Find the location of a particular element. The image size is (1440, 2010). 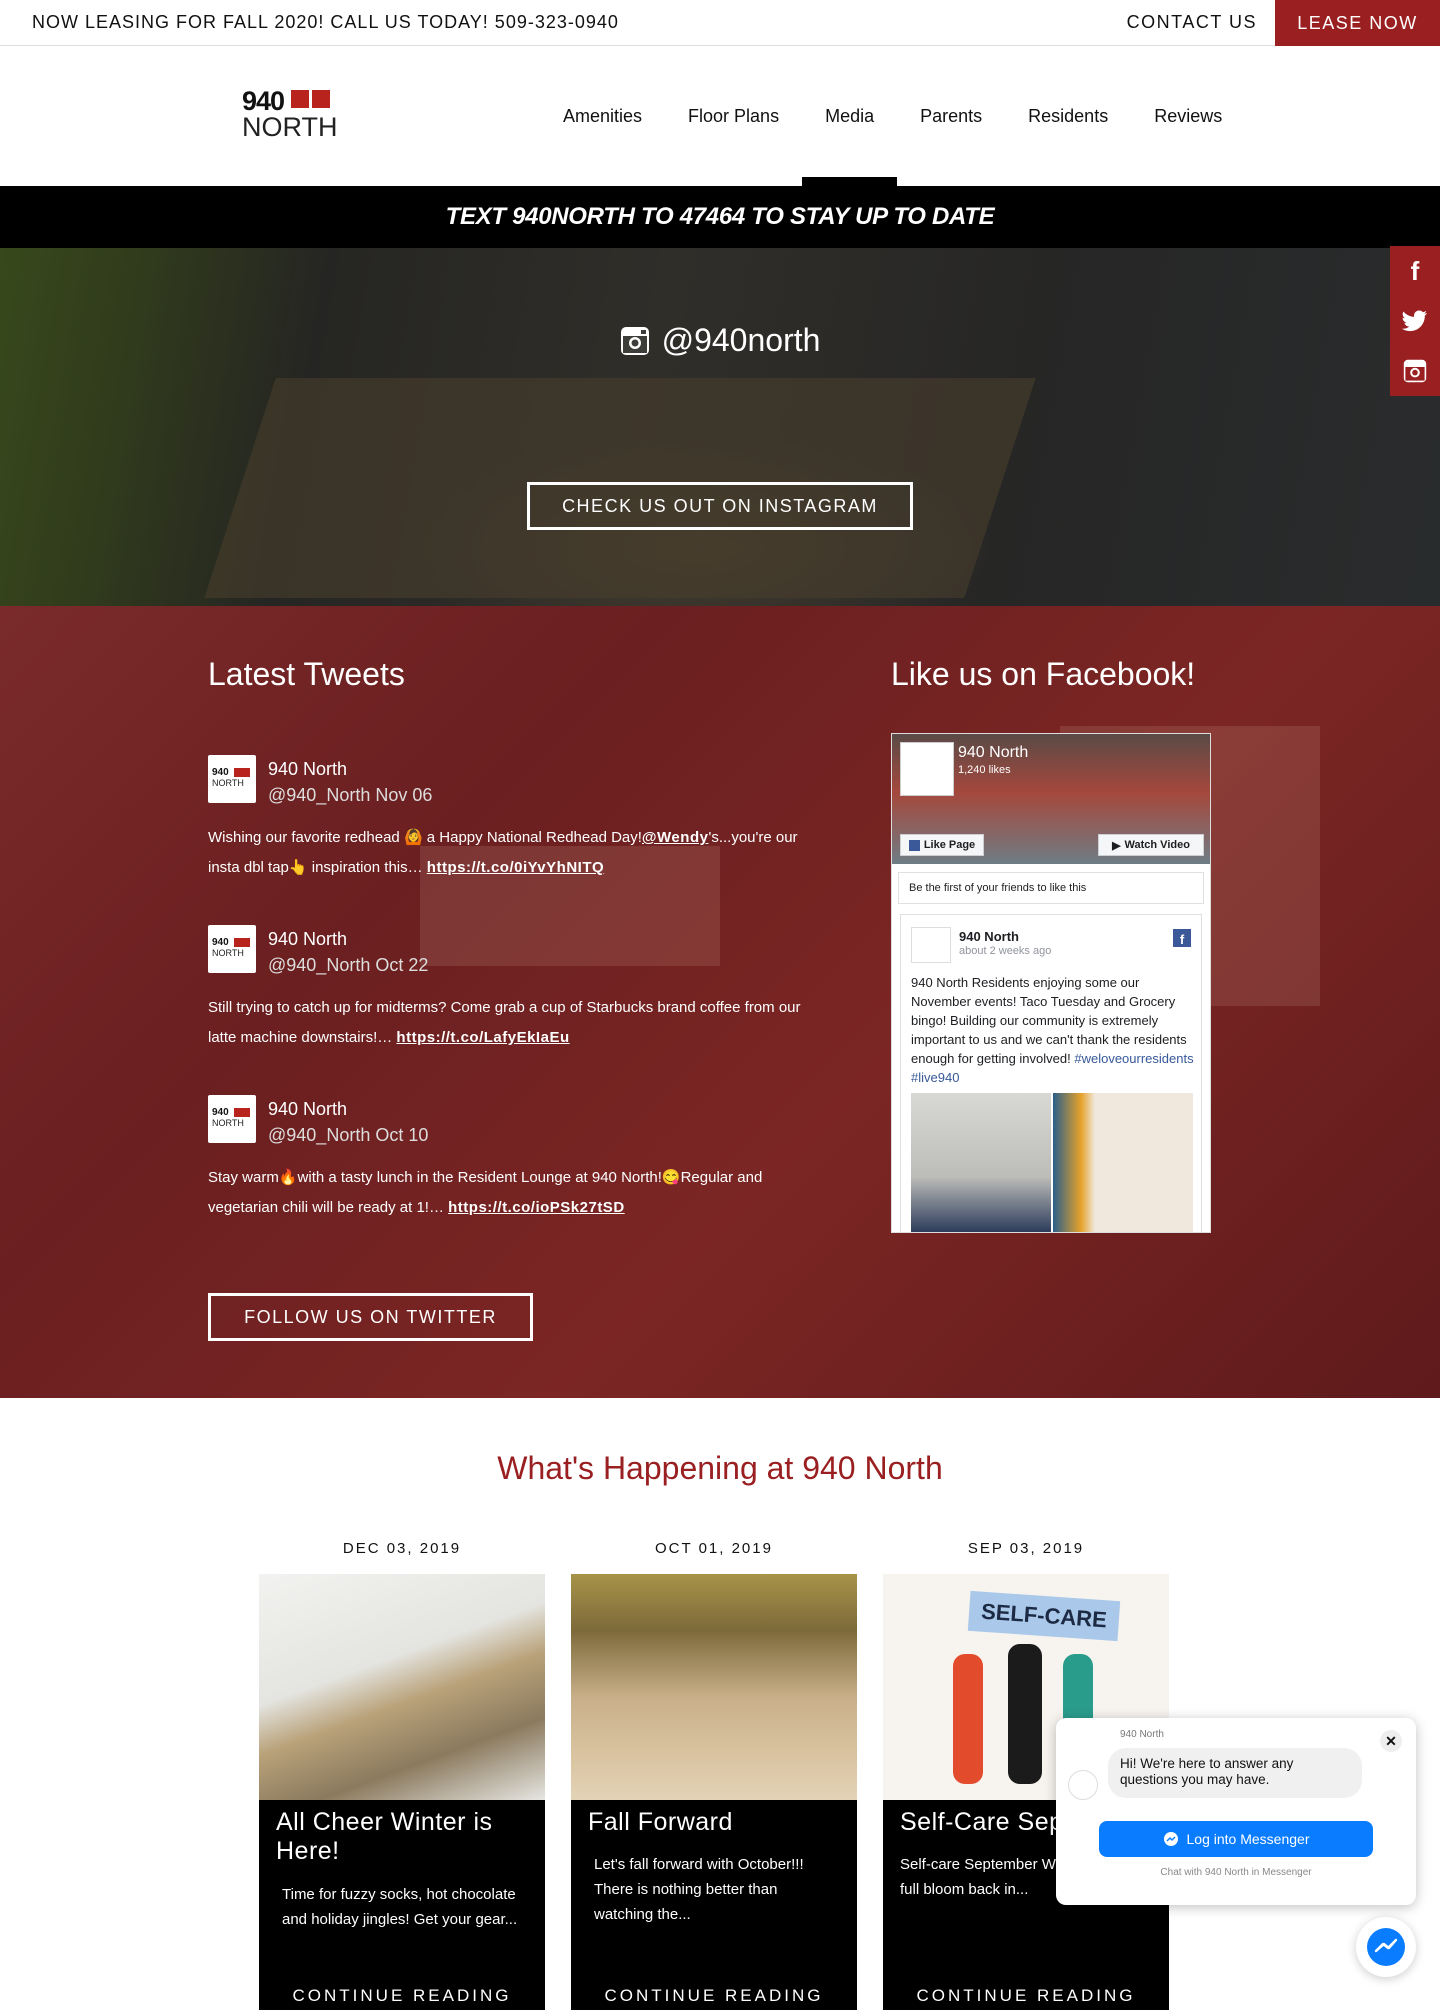

blog-image-friends-leaves is located at coordinates (714, 1687).